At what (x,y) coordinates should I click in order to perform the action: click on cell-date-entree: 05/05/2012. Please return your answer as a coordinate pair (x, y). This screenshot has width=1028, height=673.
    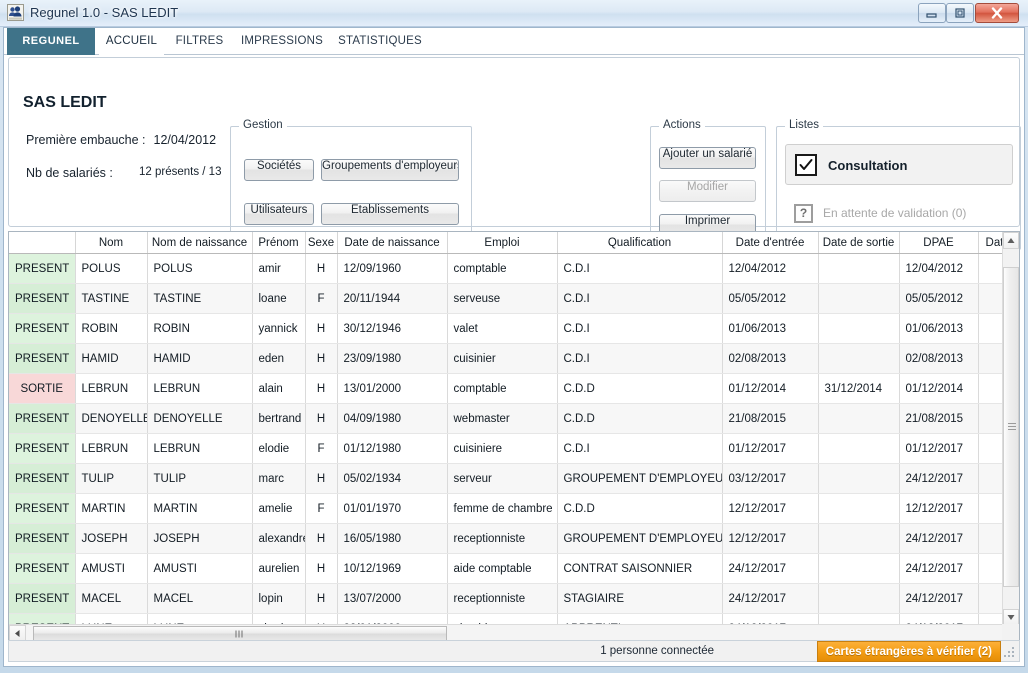
    Looking at the image, I should click on (770, 298).